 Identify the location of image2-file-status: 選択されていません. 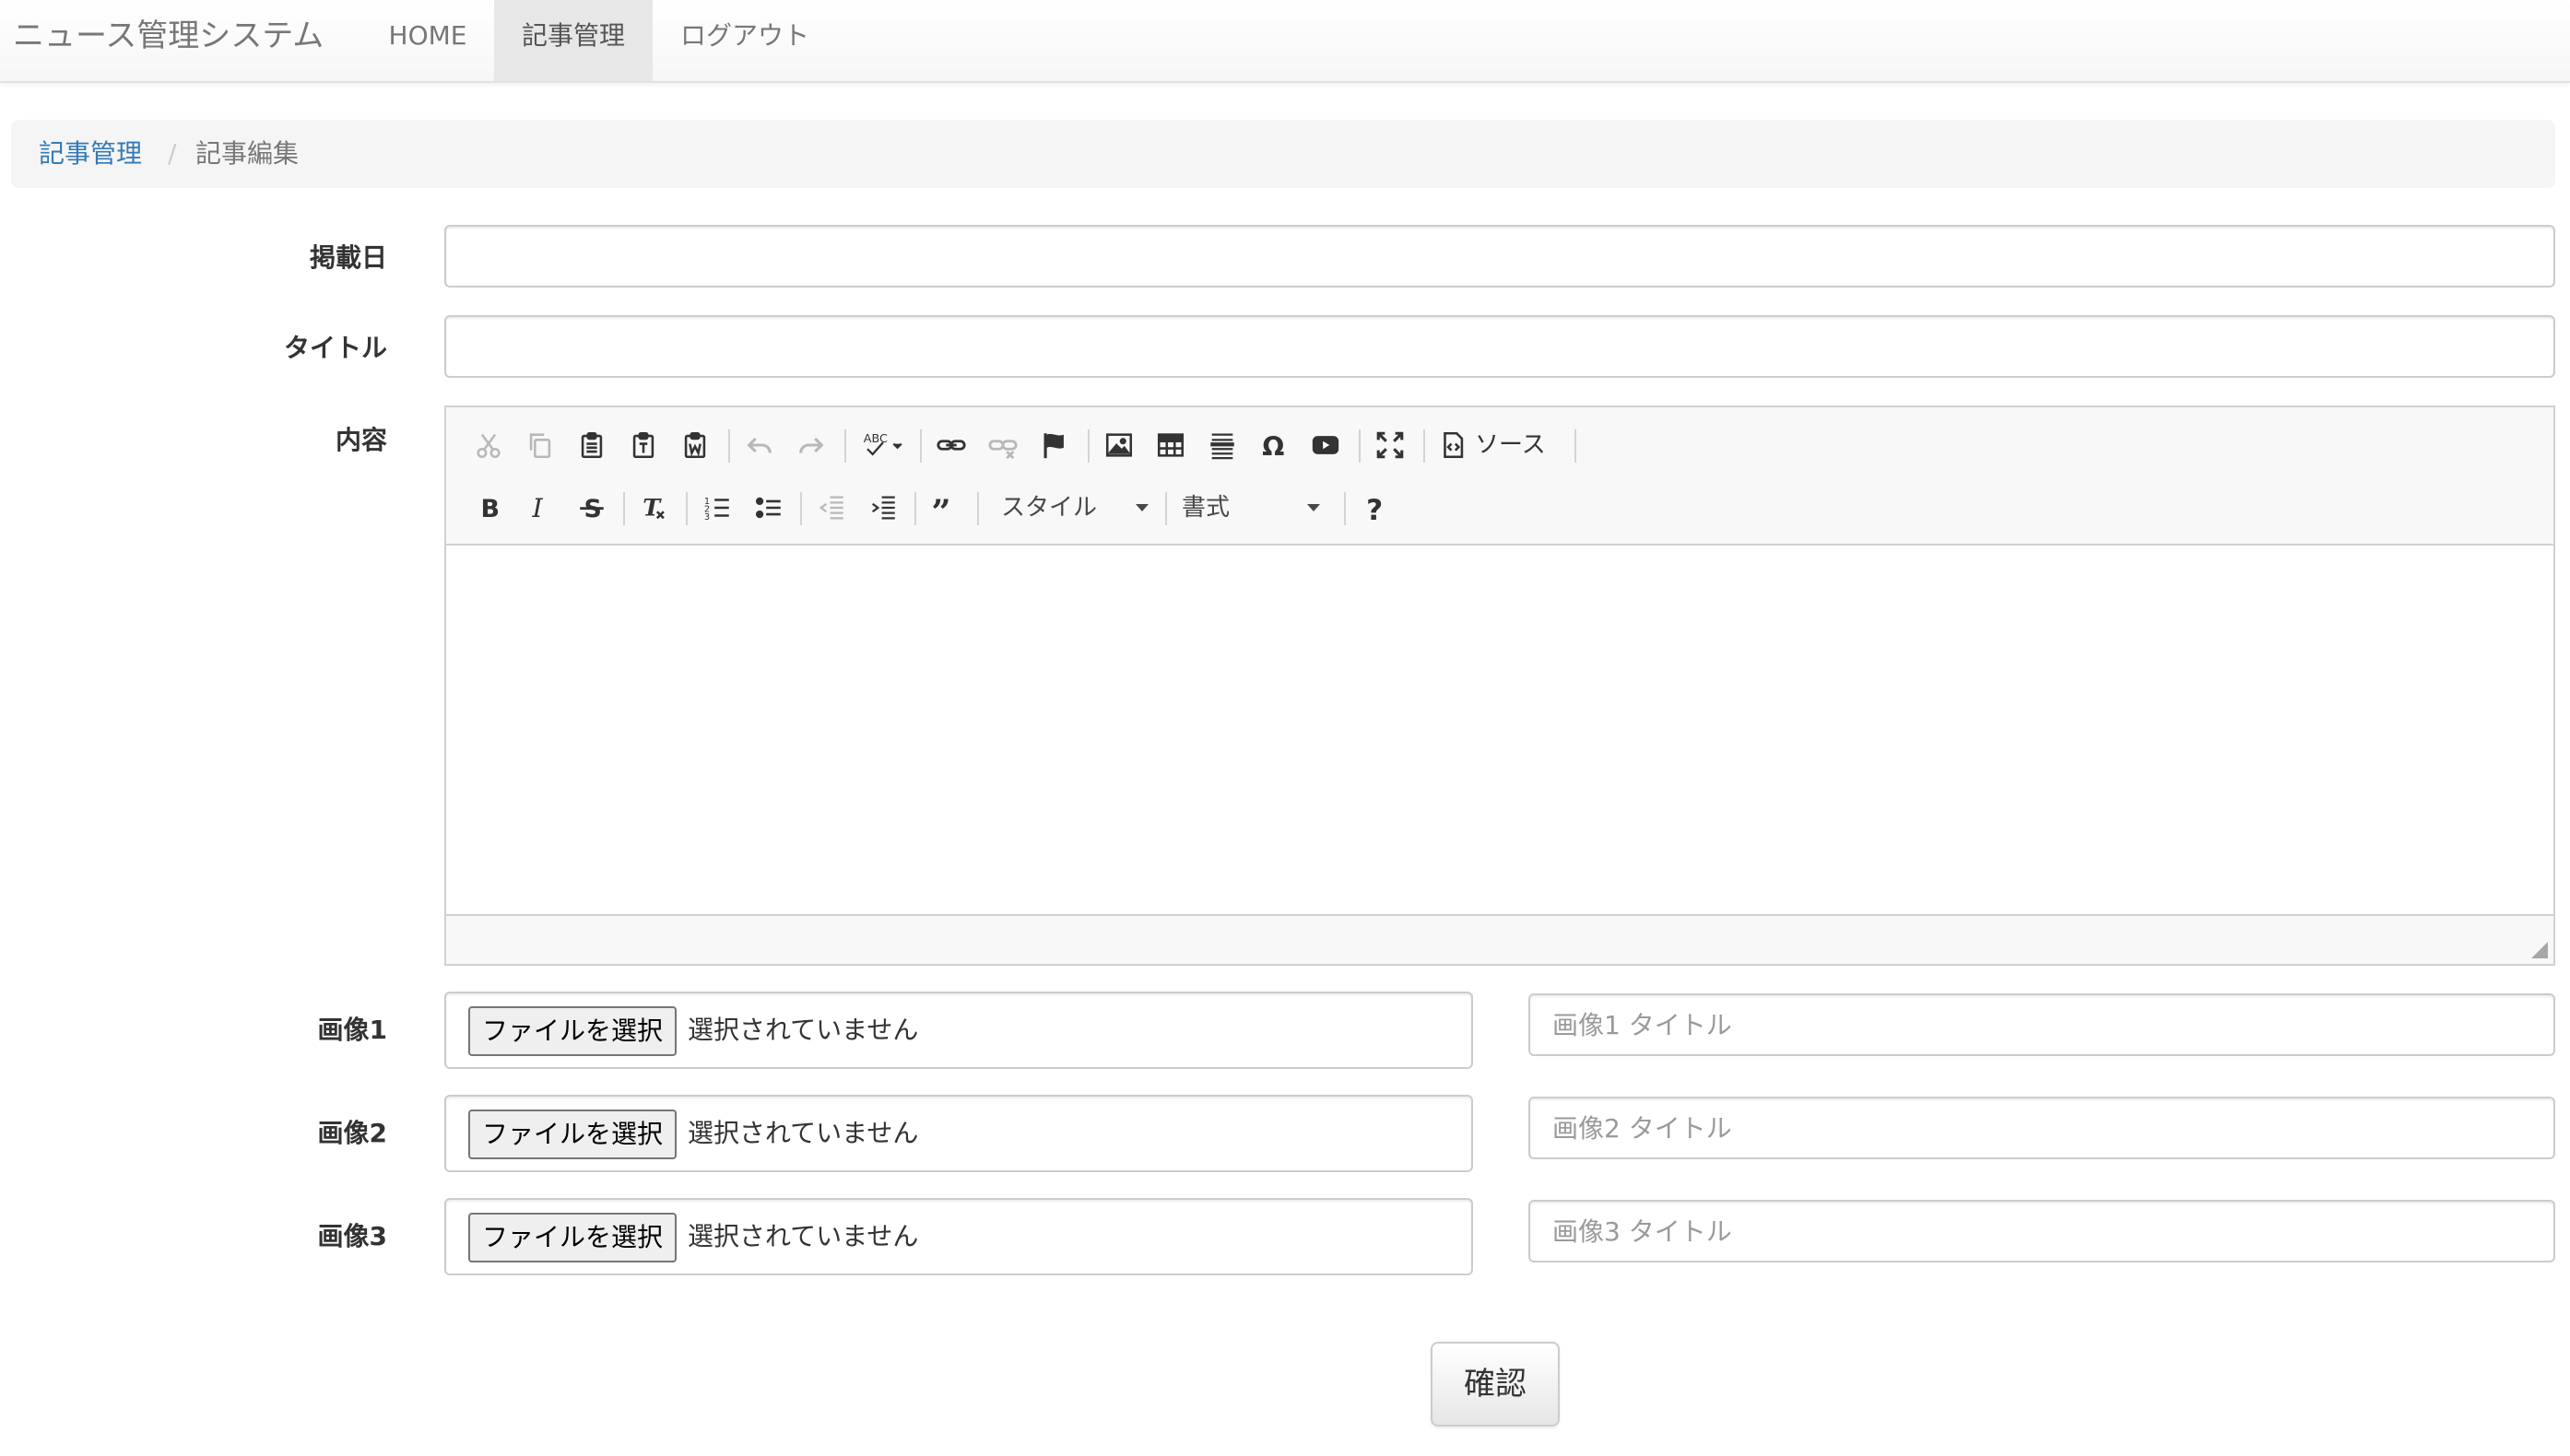
(803, 1133).